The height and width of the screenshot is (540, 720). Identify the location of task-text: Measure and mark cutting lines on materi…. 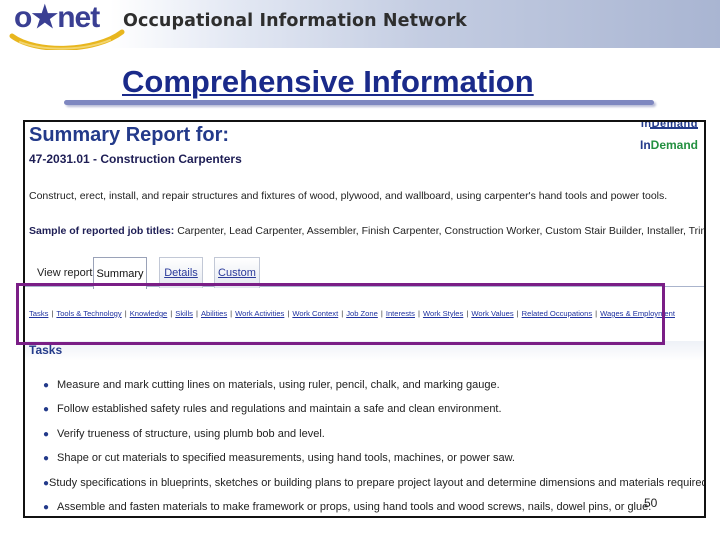
(278, 385).